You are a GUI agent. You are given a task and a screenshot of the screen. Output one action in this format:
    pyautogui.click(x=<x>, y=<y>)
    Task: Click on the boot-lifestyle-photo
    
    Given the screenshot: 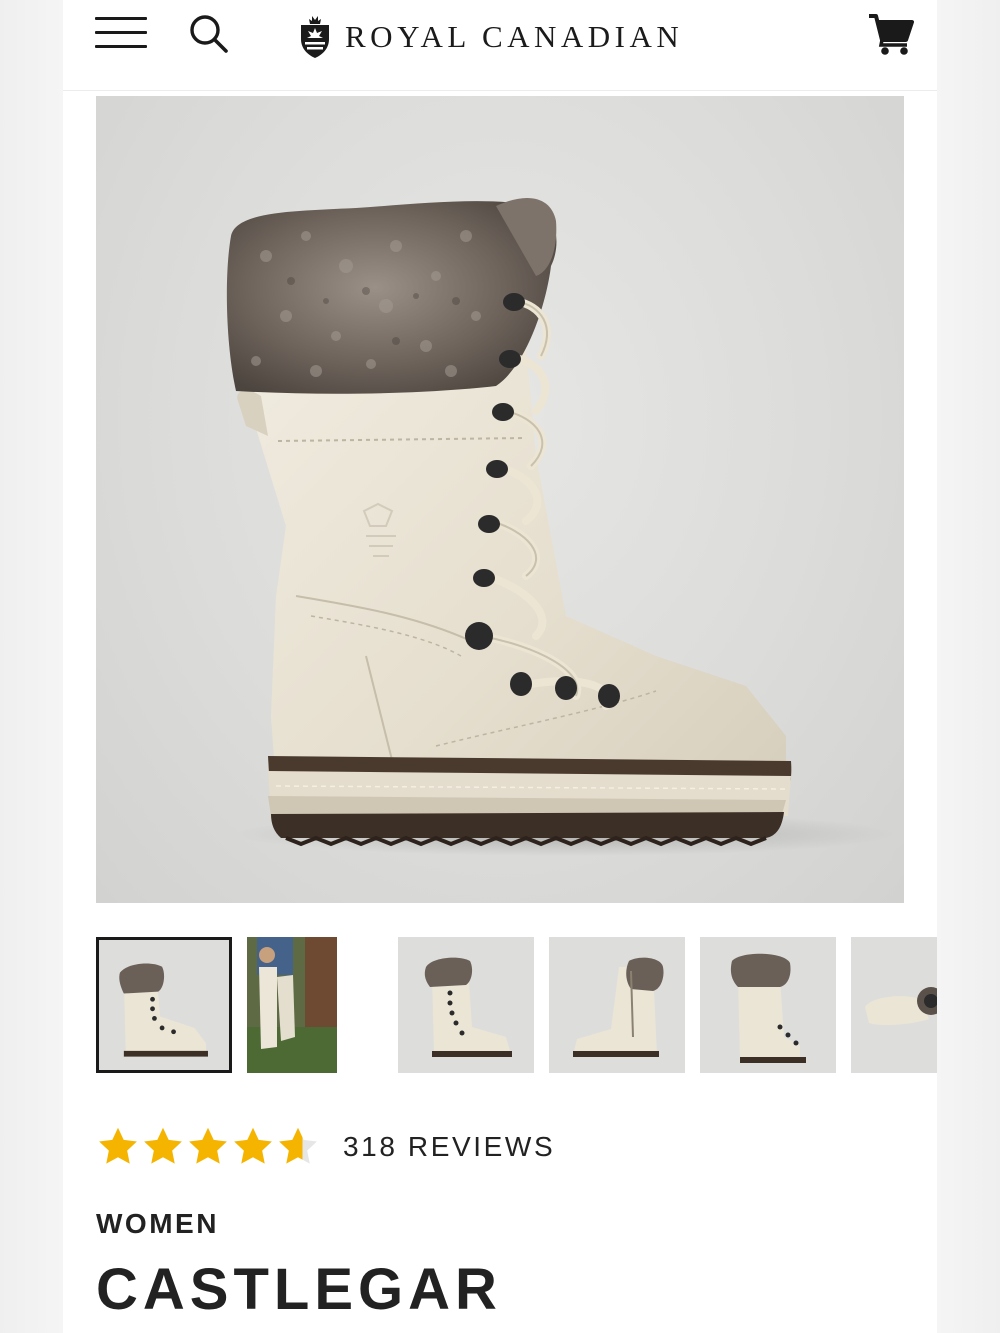 What is the action you would take?
    pyautogui.click(x=315, y=1005)
    